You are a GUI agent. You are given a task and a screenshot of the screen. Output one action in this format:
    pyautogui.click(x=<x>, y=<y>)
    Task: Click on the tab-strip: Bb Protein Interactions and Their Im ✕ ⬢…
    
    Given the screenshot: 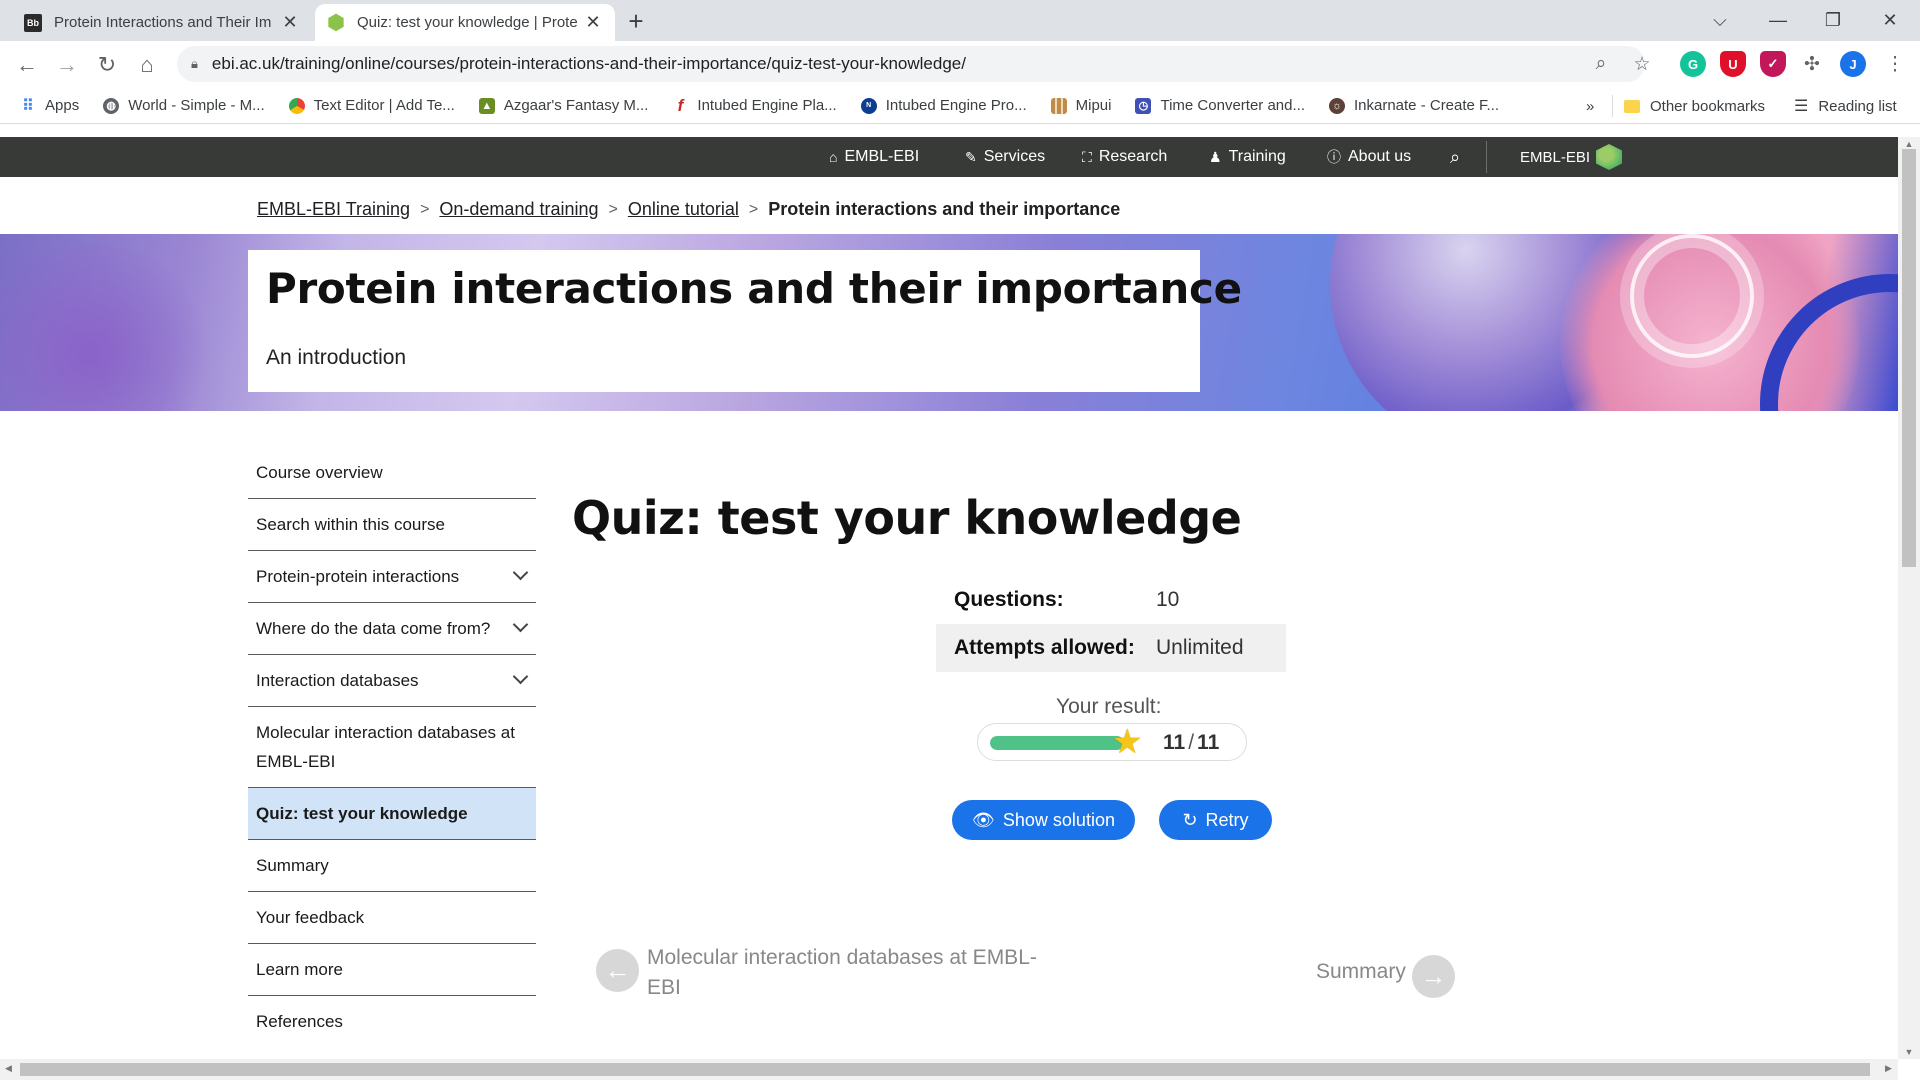 What is the action you would take?
    pyautogui.click(x=960, y=20)
    